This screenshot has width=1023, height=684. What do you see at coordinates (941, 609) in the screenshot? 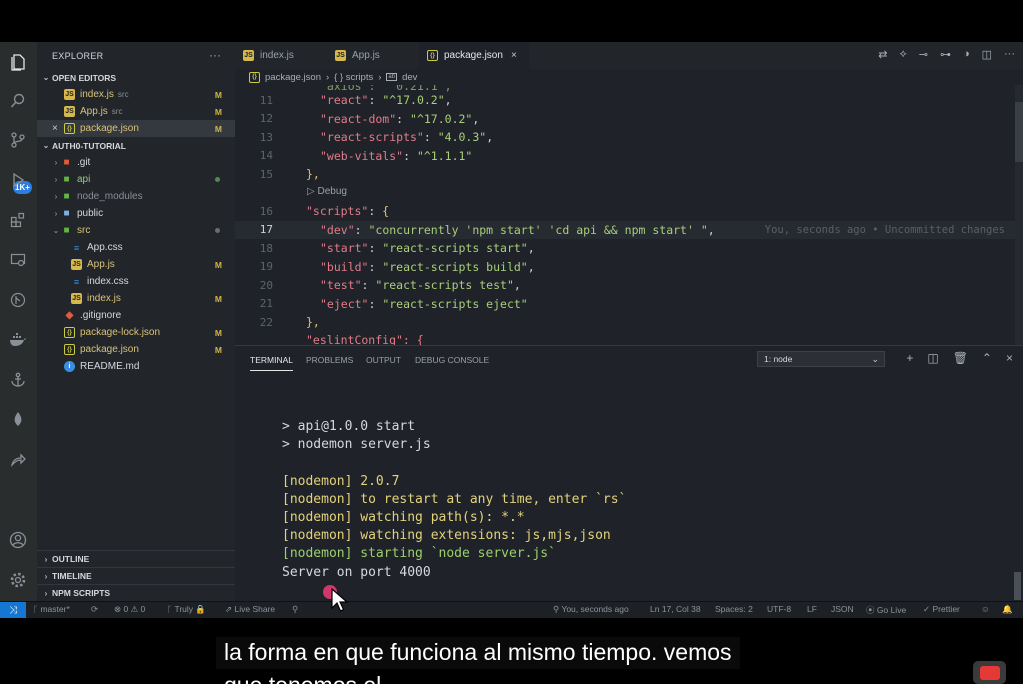
I see `prettier-status: ✓ Prettier` at bounding box center [941, 609].